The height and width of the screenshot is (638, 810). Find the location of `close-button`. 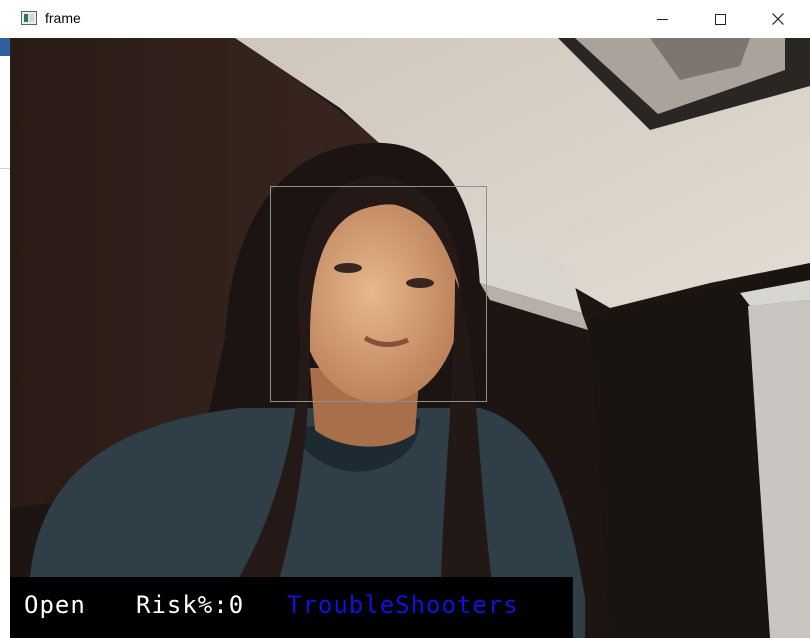

close-button is located at coordinates (778, 19).